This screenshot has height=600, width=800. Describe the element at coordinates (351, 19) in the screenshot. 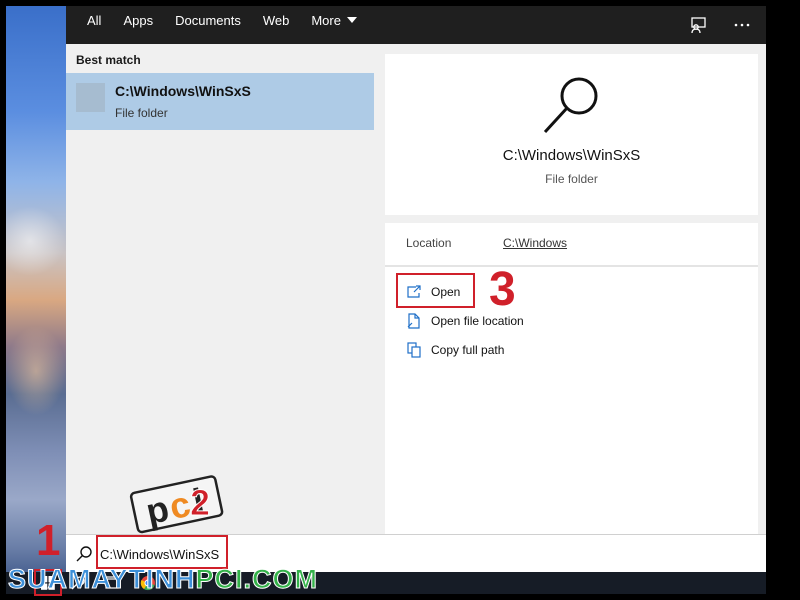

I see `chevron-down-icon` at that location.